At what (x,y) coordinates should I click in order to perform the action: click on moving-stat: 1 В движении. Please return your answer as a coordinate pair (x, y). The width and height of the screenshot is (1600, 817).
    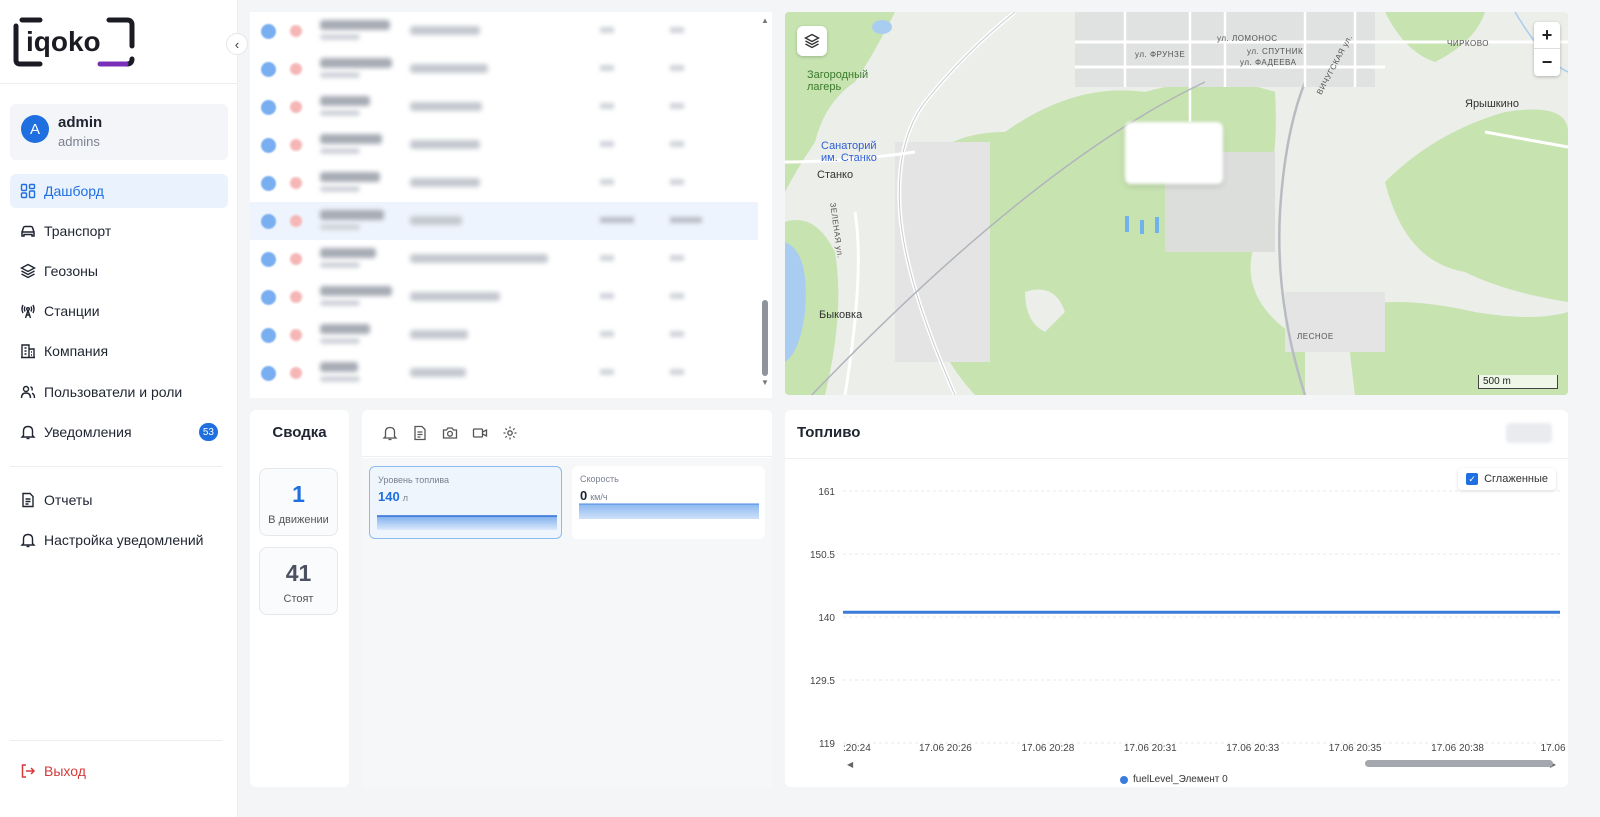
    Looking at the image, I should click on (298, 502).